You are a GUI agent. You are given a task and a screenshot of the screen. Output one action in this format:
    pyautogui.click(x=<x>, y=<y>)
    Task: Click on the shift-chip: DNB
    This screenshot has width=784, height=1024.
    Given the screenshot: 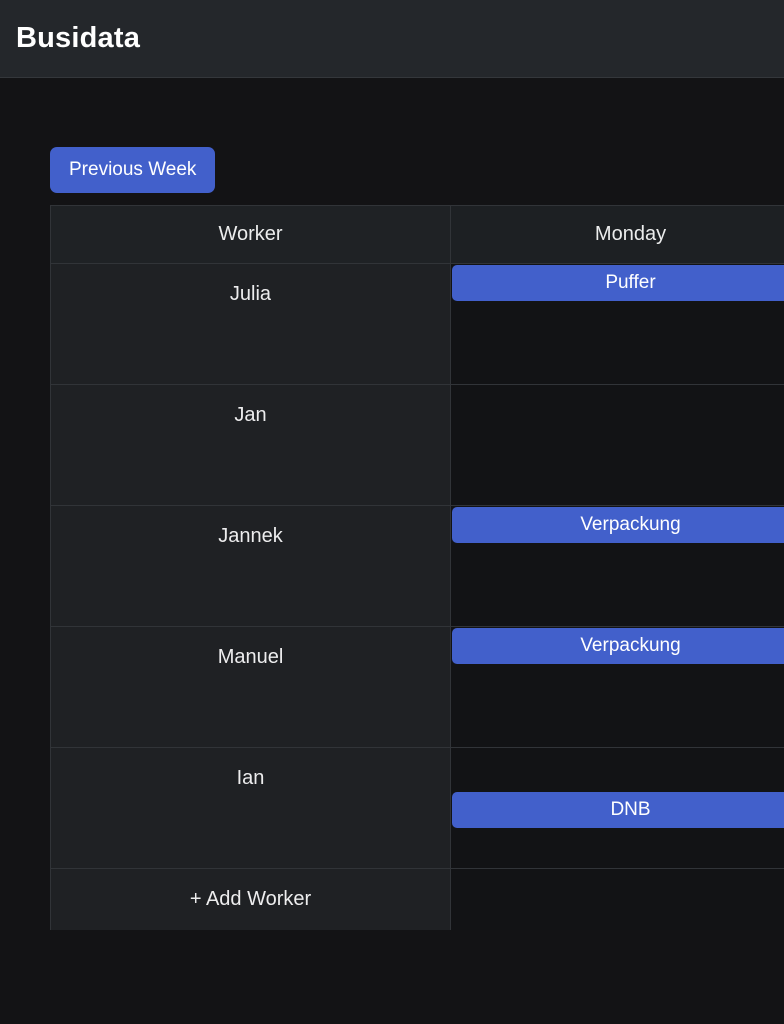 What is the action you would take?
    pyautogui.click(x=618, y=810)
    